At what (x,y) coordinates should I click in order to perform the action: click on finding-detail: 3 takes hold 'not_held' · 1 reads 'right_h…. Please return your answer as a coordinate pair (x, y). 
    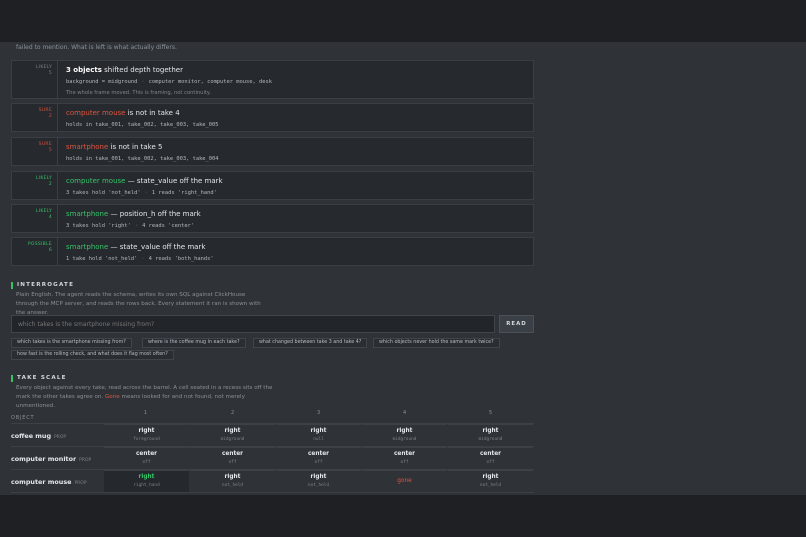
    Looking at the image, I should click on (141, 193).